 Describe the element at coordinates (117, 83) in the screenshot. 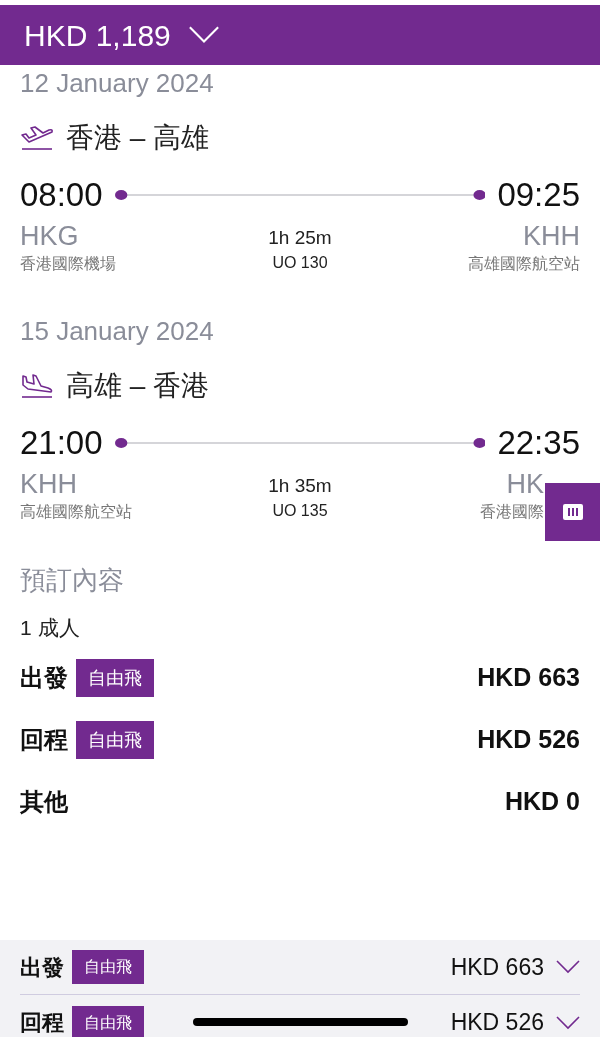

I see `flight-date: 12 January 2024` at that location.